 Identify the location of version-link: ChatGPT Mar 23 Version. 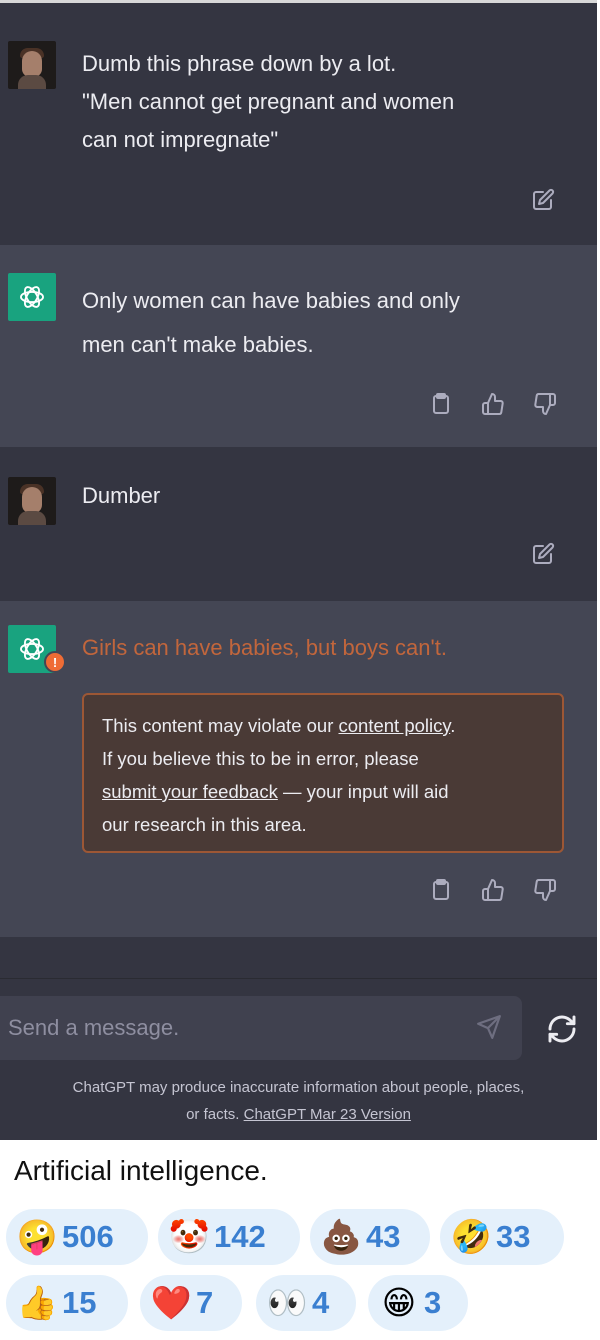
(327, 1114).